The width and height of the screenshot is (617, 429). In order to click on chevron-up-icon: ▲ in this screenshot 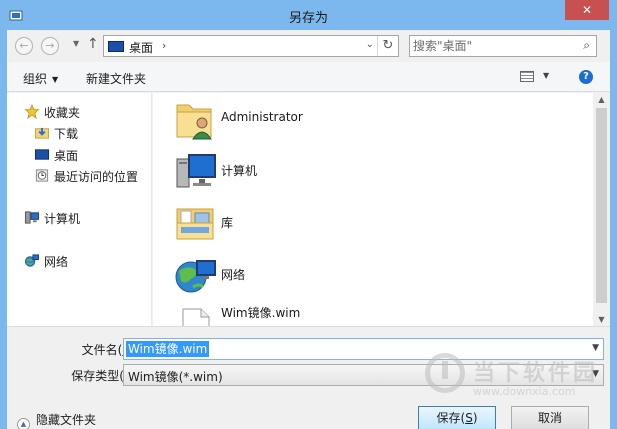, I will do `click(23, 423)`.